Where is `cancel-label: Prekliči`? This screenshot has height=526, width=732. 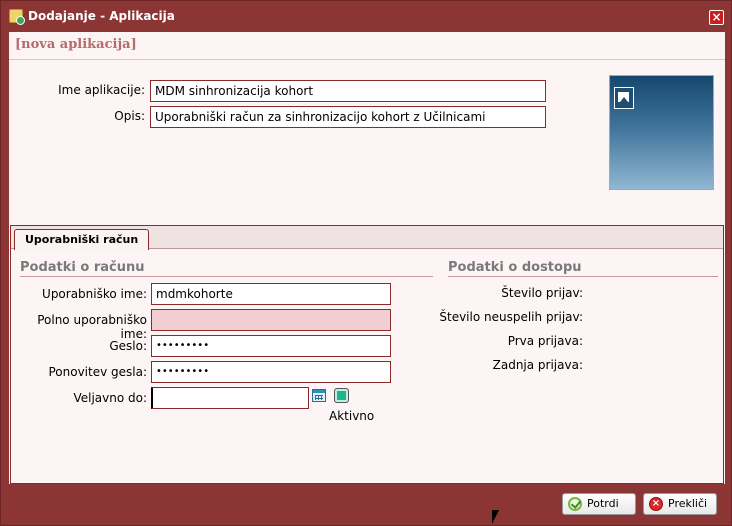 cancel-label: Prekliči is located at coordinates (688, 503).